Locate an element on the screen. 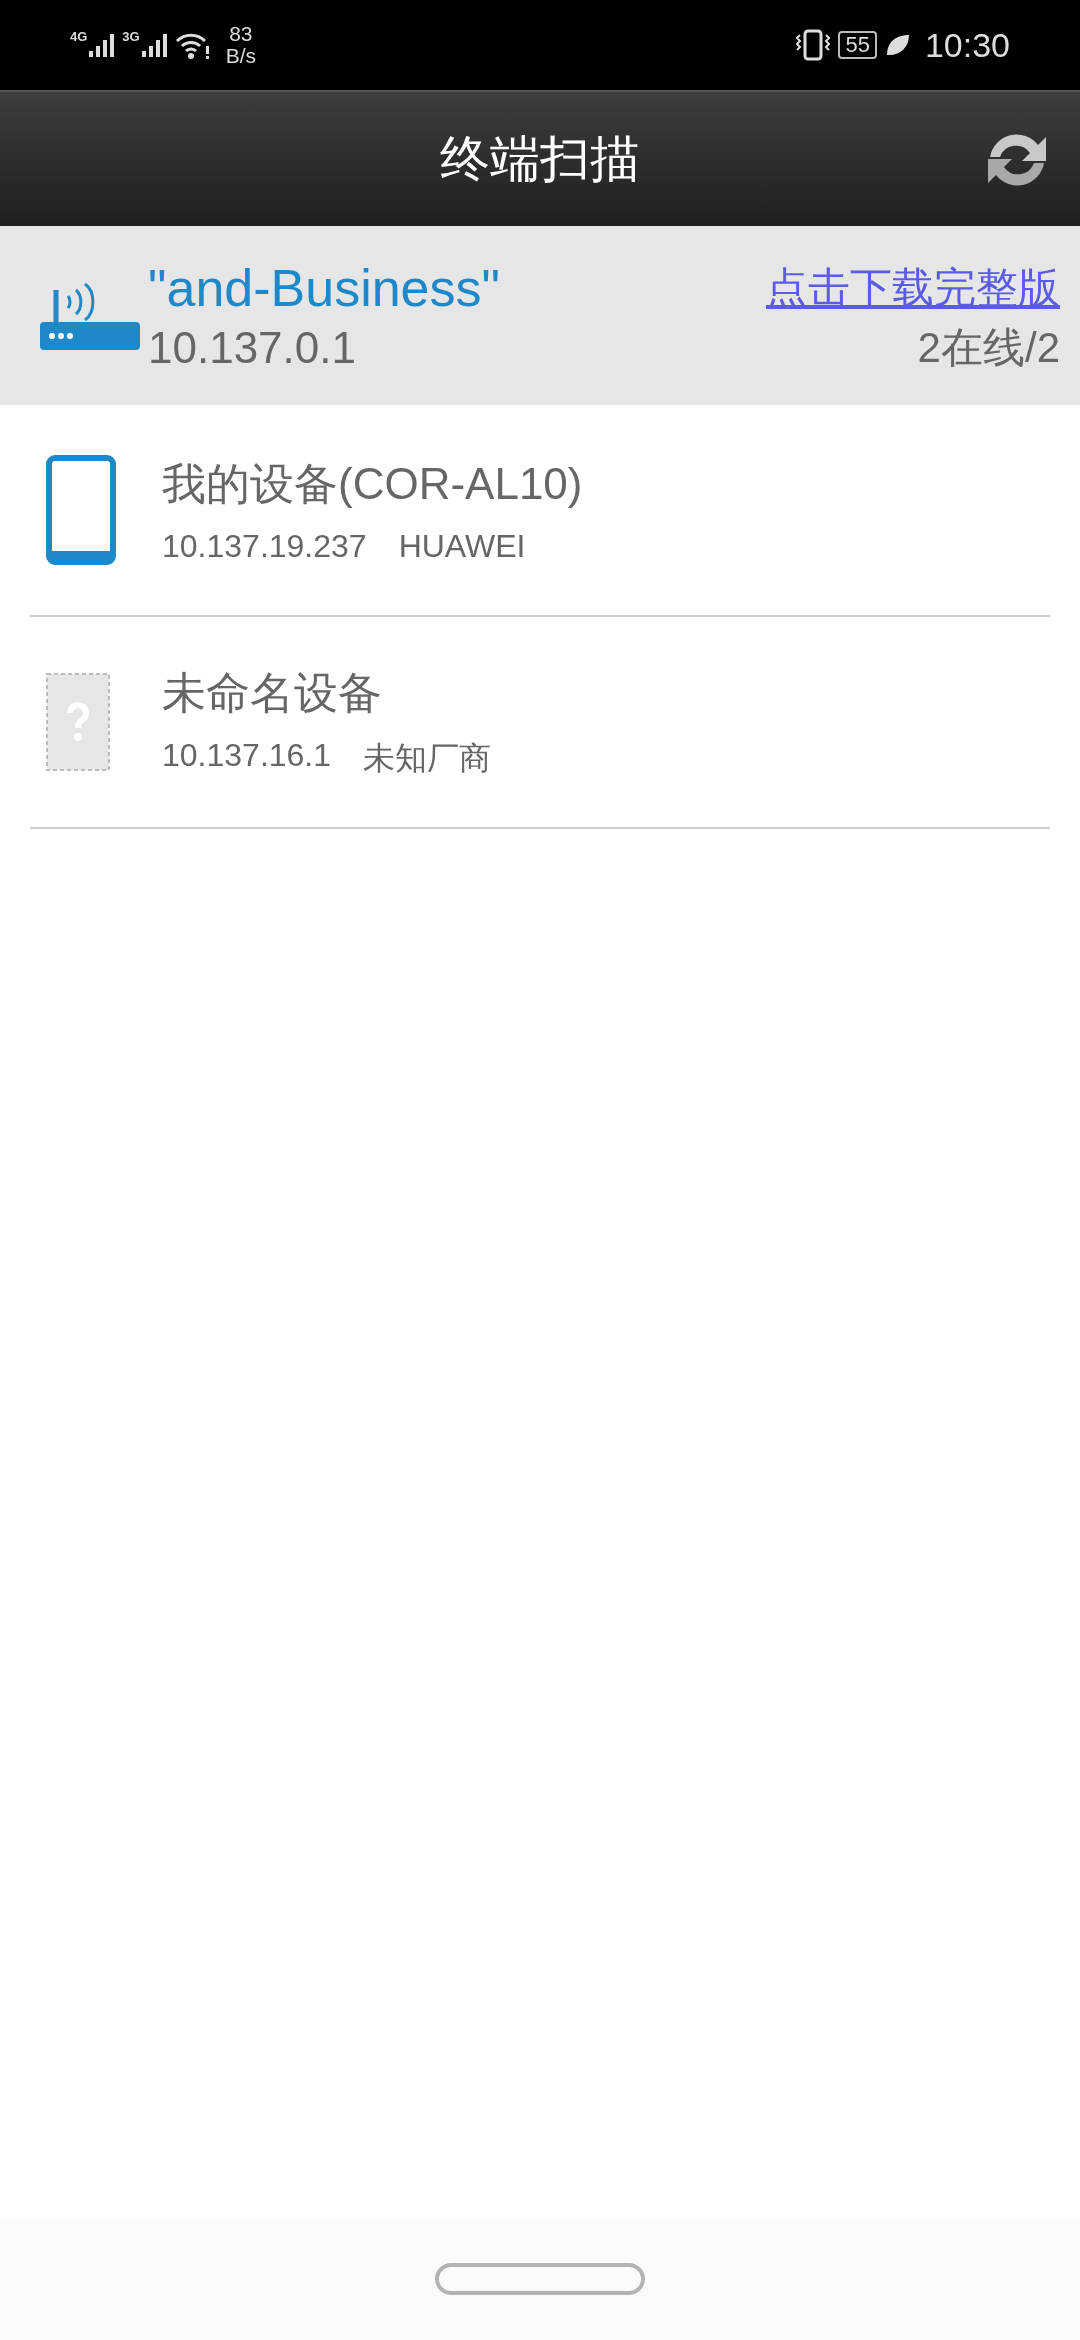 This screenshot has height=2340, width=1080. device-list-item: 未命名设备 10.137.16.1 未知厂商 is located at coordinates (540, 722).